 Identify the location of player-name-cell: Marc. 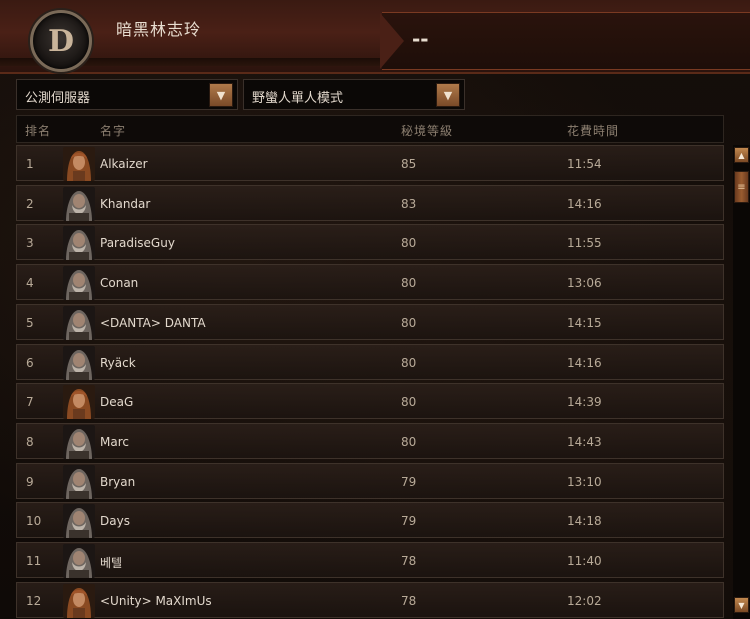
(114, 442).